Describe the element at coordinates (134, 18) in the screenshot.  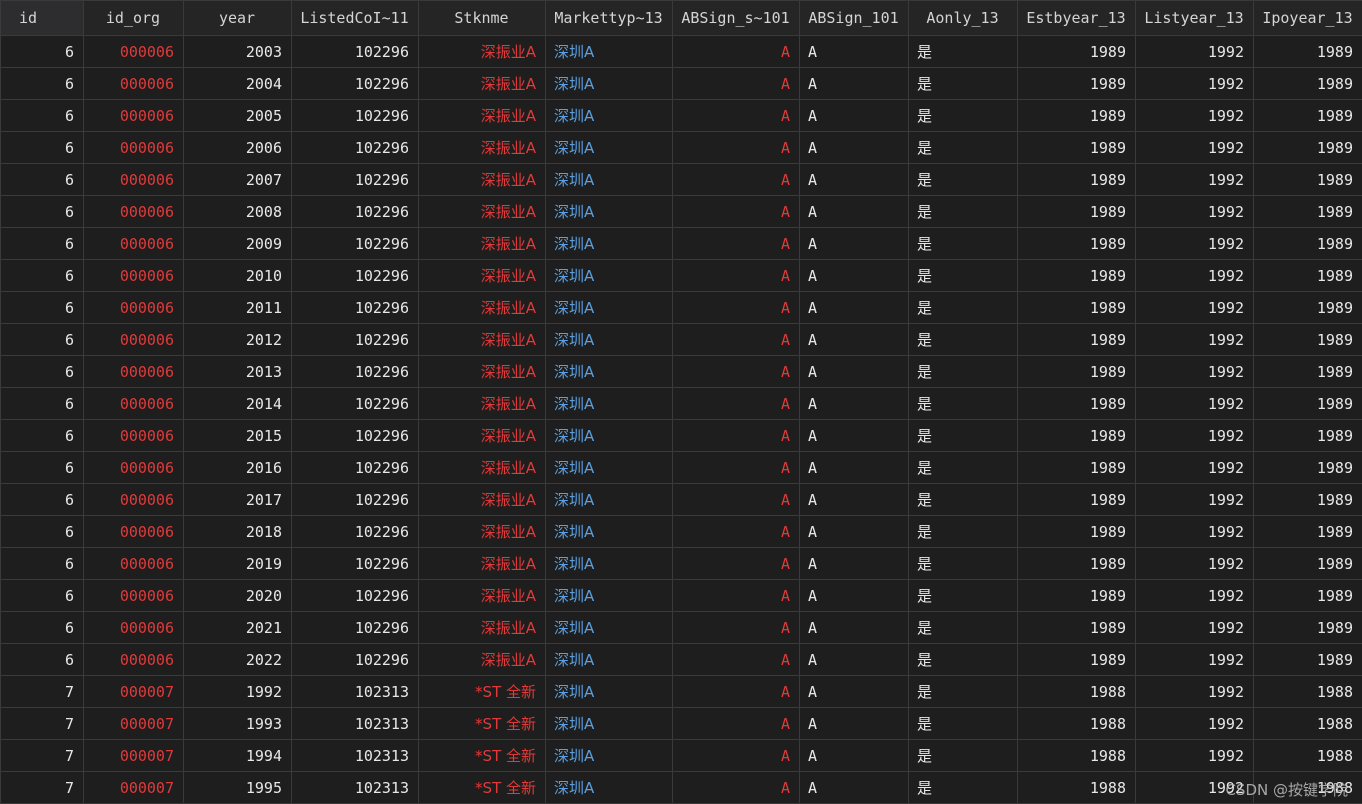
I see `column-header-id-org: id_org` at that location.